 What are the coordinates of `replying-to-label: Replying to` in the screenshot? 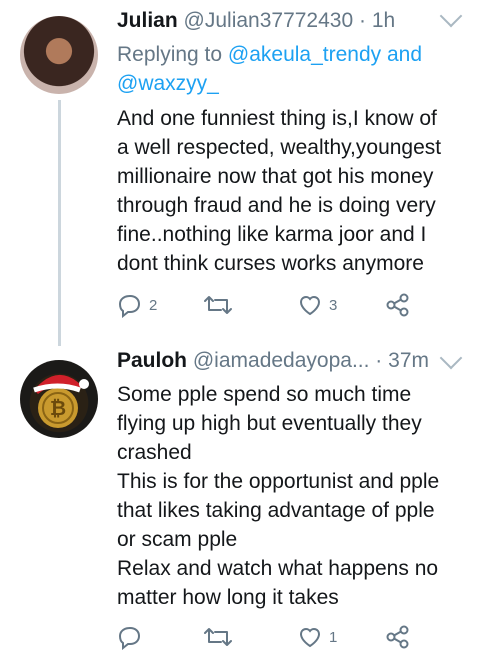 It's located at (170, 54).